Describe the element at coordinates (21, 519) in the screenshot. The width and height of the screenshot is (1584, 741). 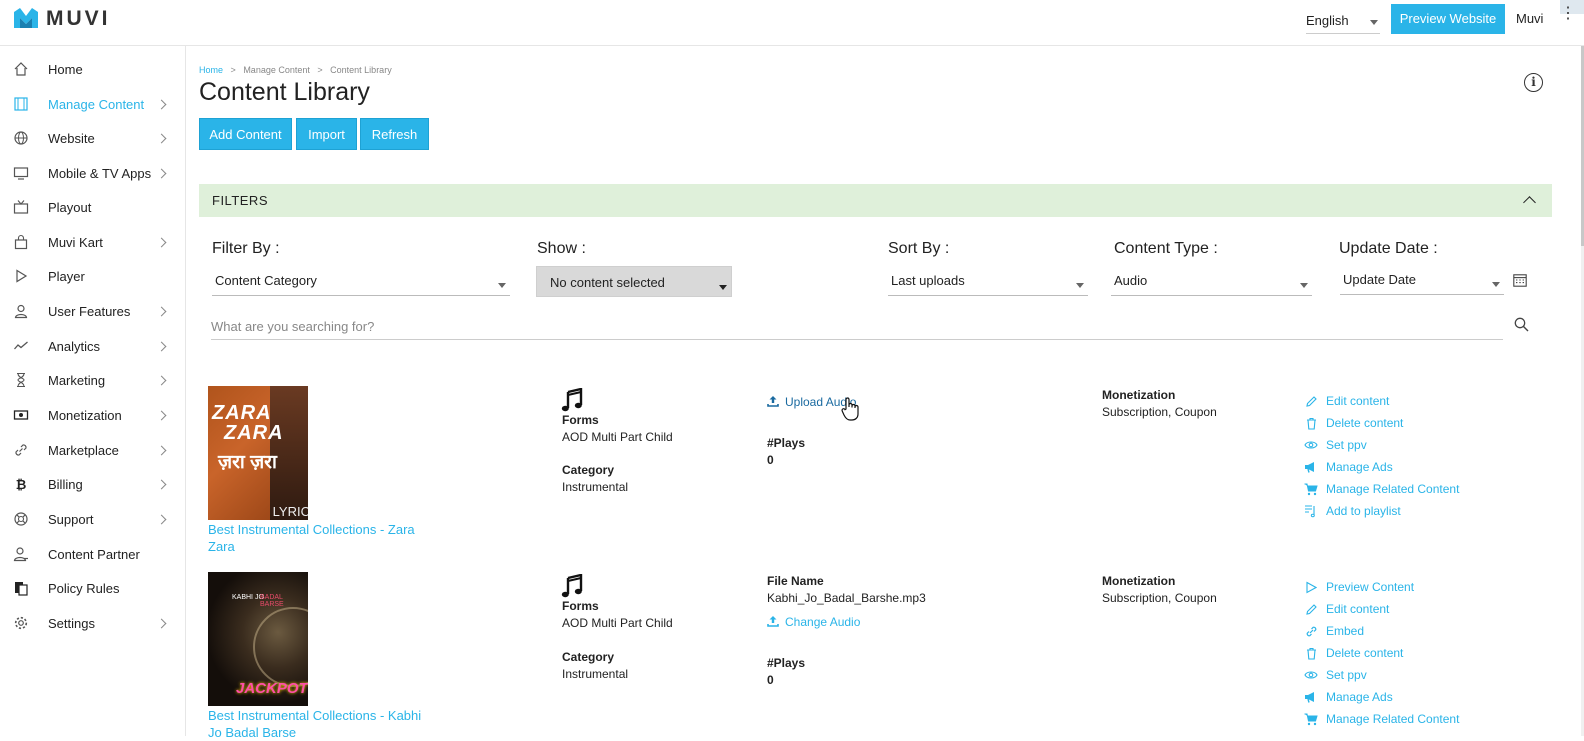
I see `lifebuoy-icon` at that location.